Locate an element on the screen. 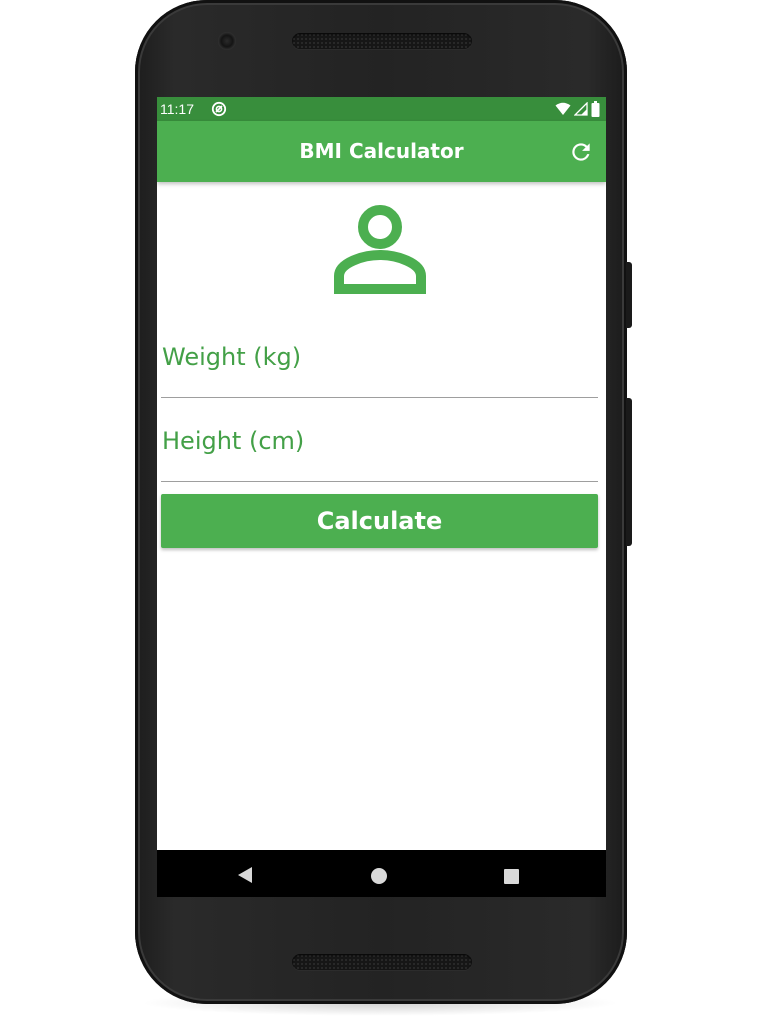 The height and width of the screenshot is (1024, 768). status-icons is located at coordinates (577, 109).